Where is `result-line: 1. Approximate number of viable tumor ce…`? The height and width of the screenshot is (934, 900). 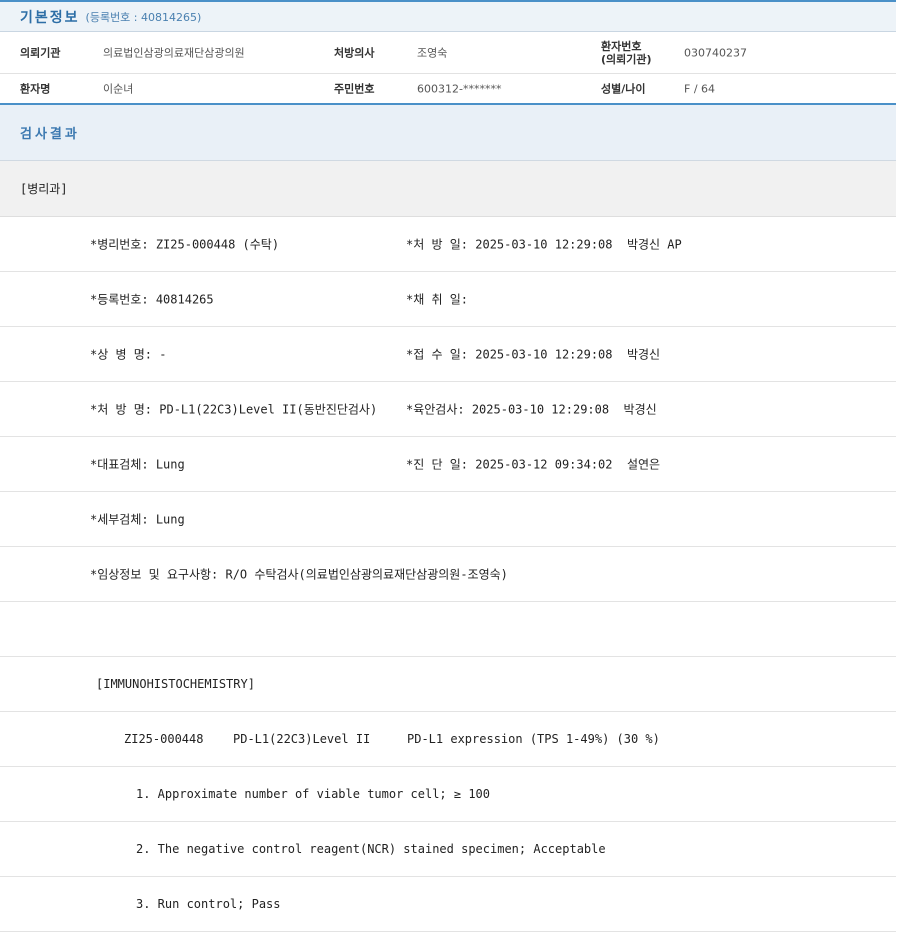 result-line: 1. Approximate number of viable tumor ce… is located at coordinates (448, 794).